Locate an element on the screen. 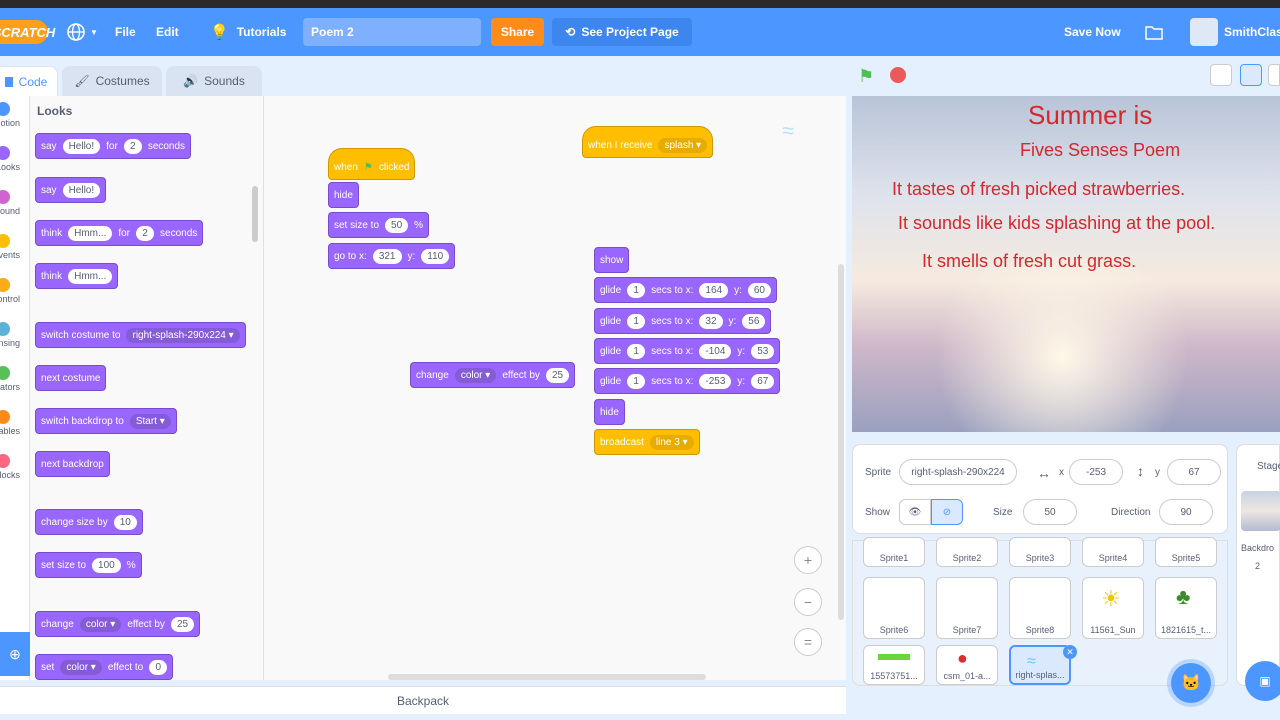 The width and height of the screenshot is (1280, 720). sprite-tile: Sprite8 is located at coordinates (1040, 608).